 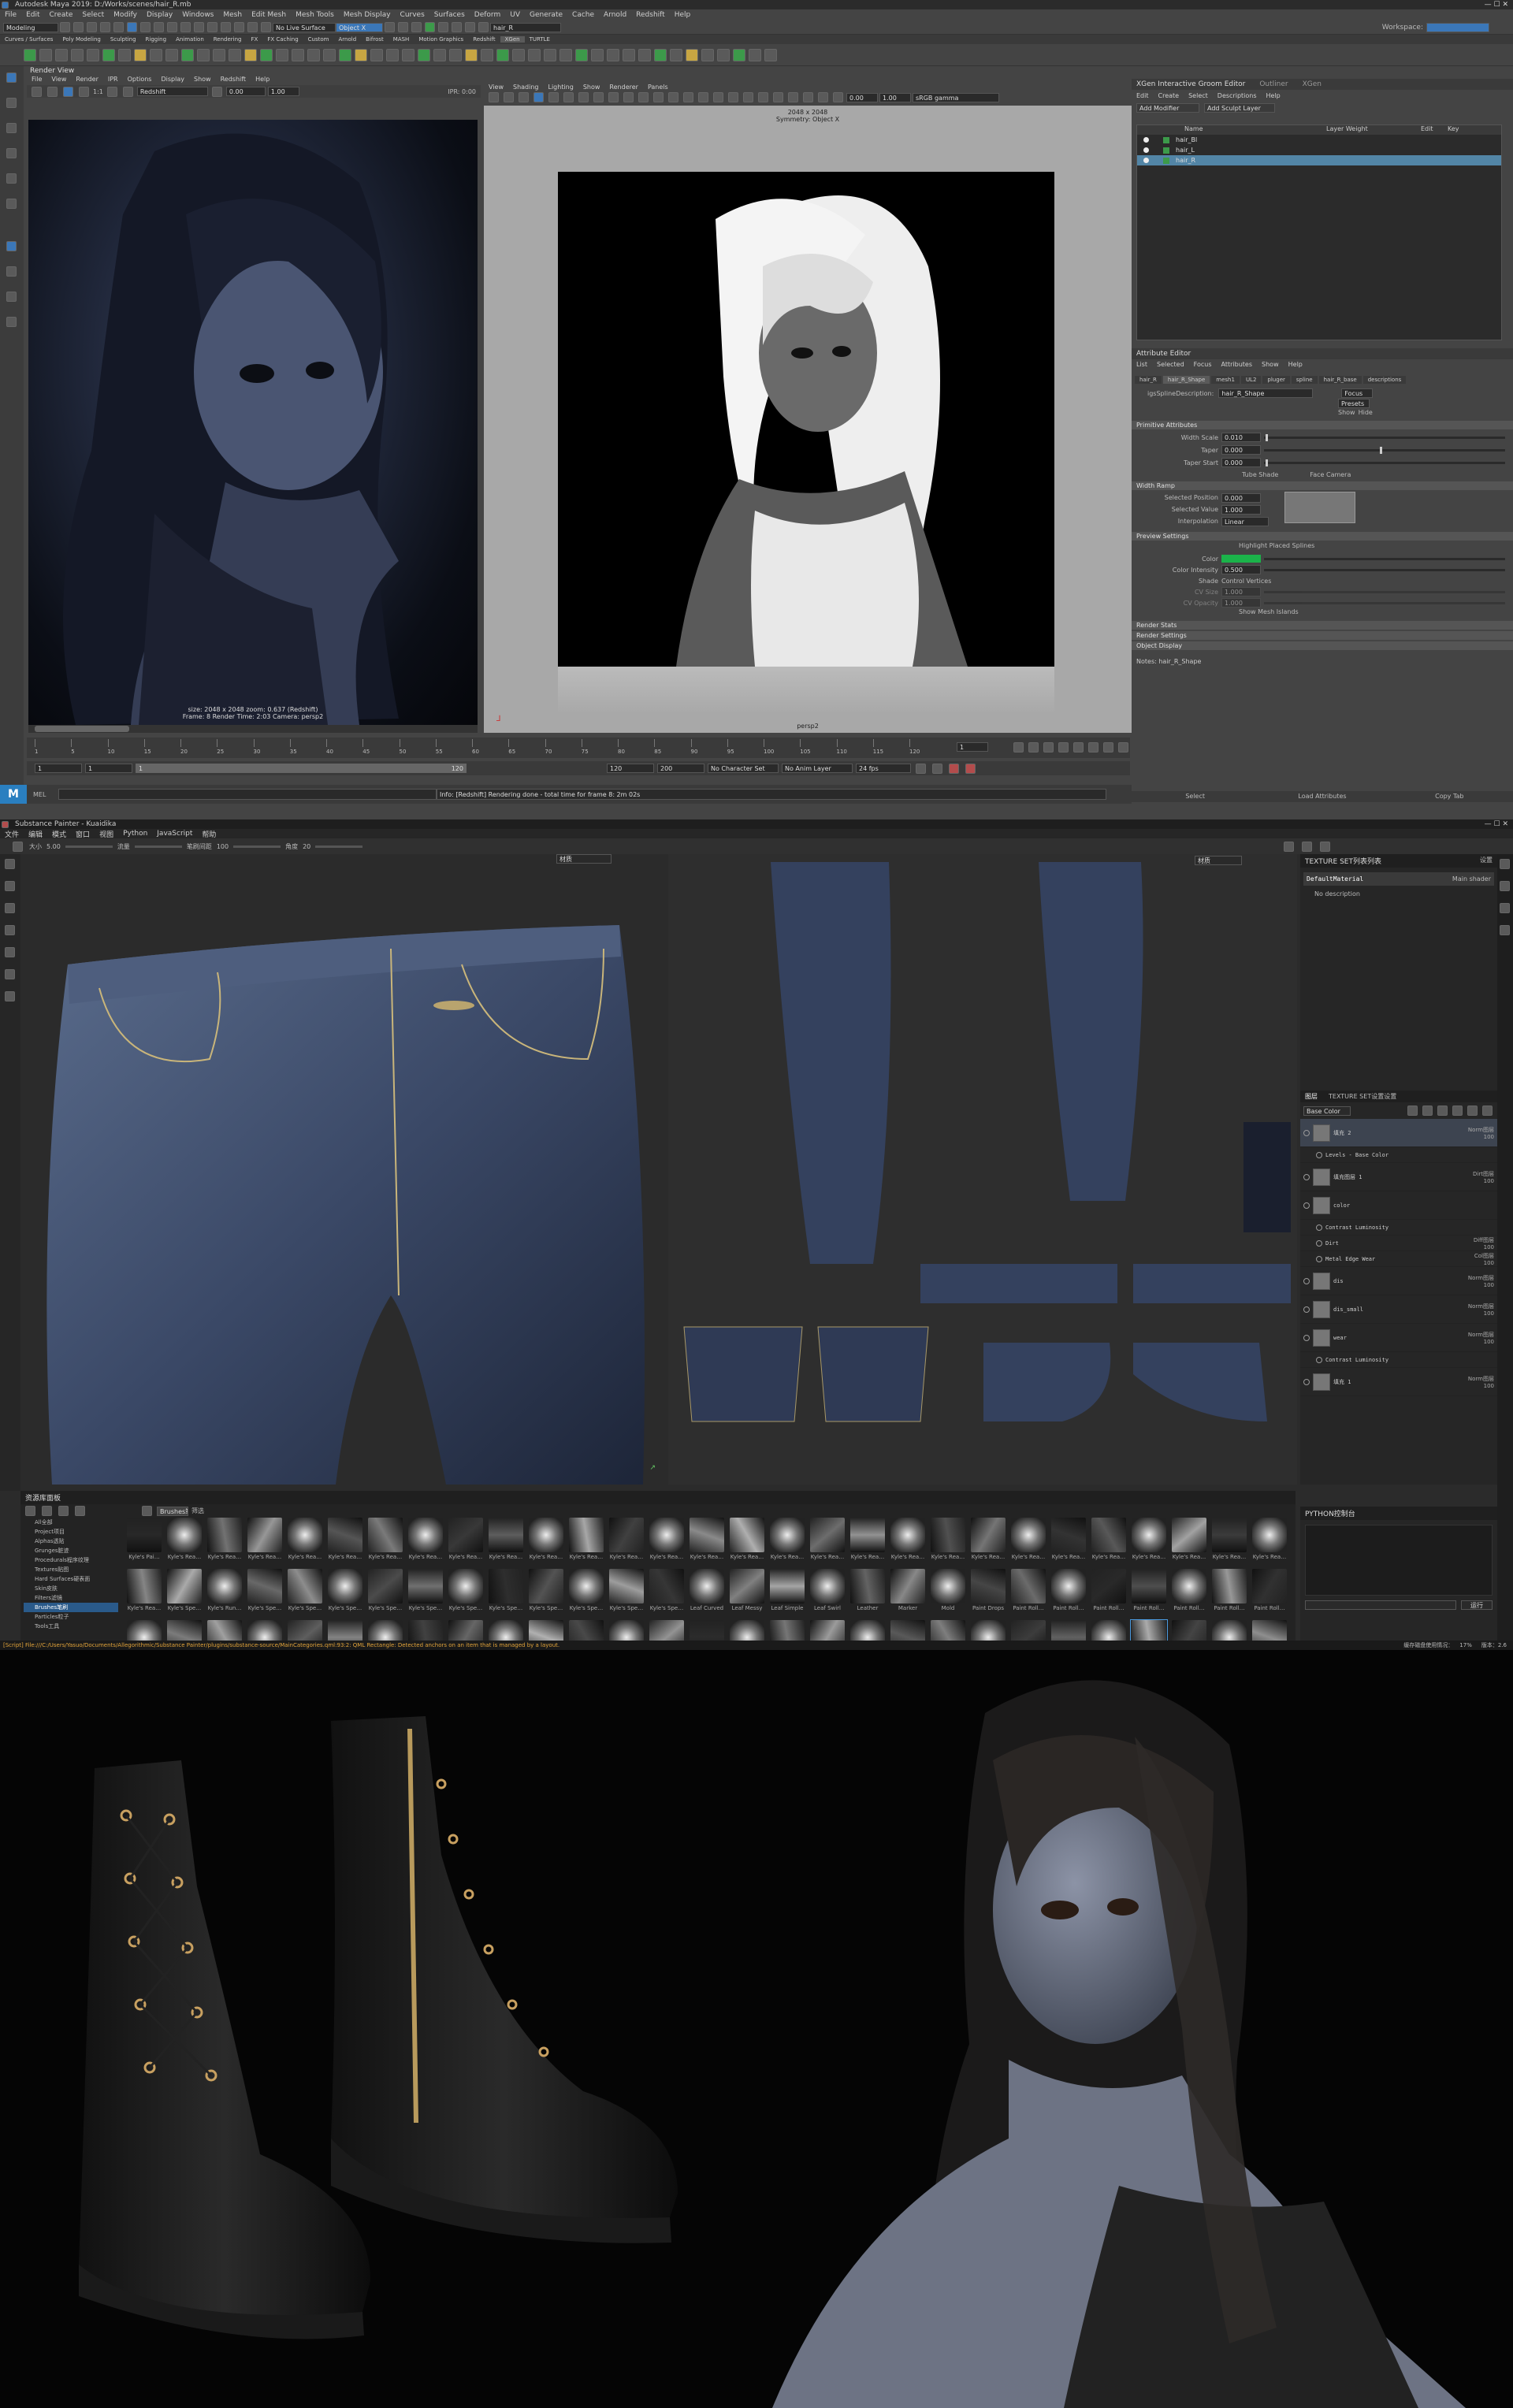 What do you see at coordinates (1384, 462) in the screenshot?
I see `taper-start-slider` at bounding box center [1384, 462].